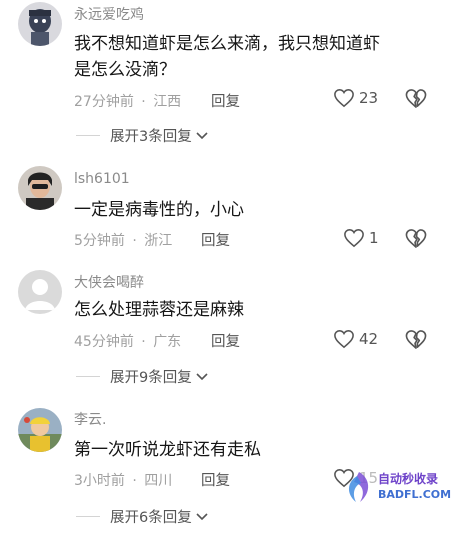 This screenshot has width=468, height=533. I want to click on timestamp: 45分钟前, so click(104, 342).